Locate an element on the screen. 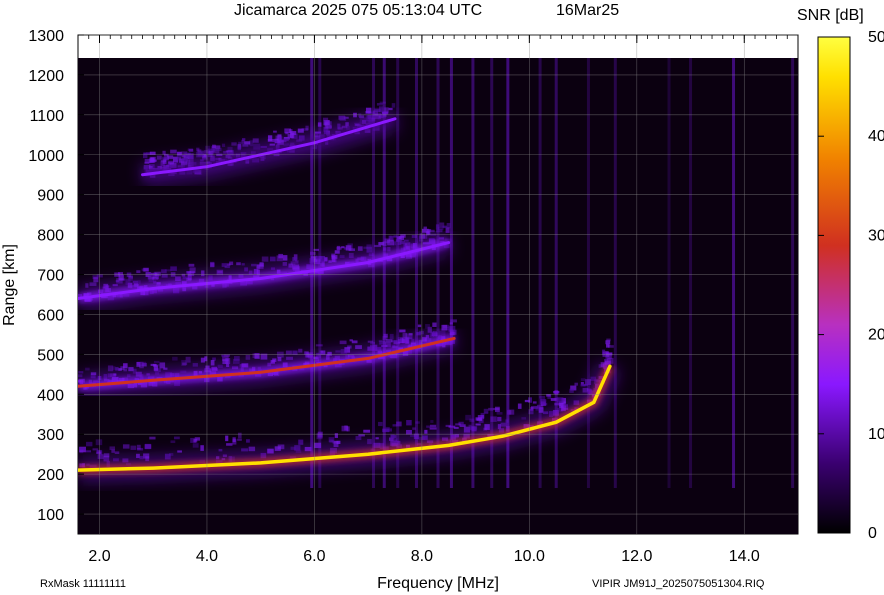  y-tick-label: 1300 is located at coordinates (46, 36).